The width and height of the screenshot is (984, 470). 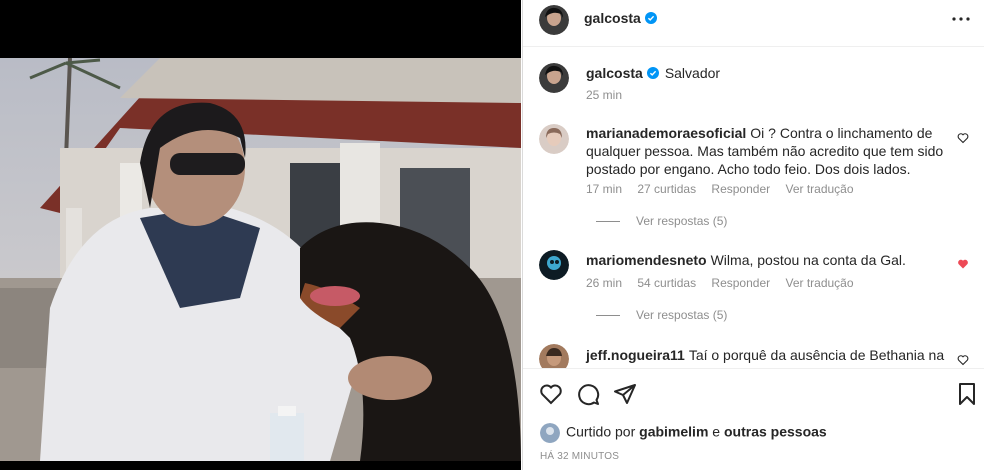 What do you see at coordinates (550, 433) in the screenshot?
I see `liked-by-avatar` at bounding box center [550, 433].